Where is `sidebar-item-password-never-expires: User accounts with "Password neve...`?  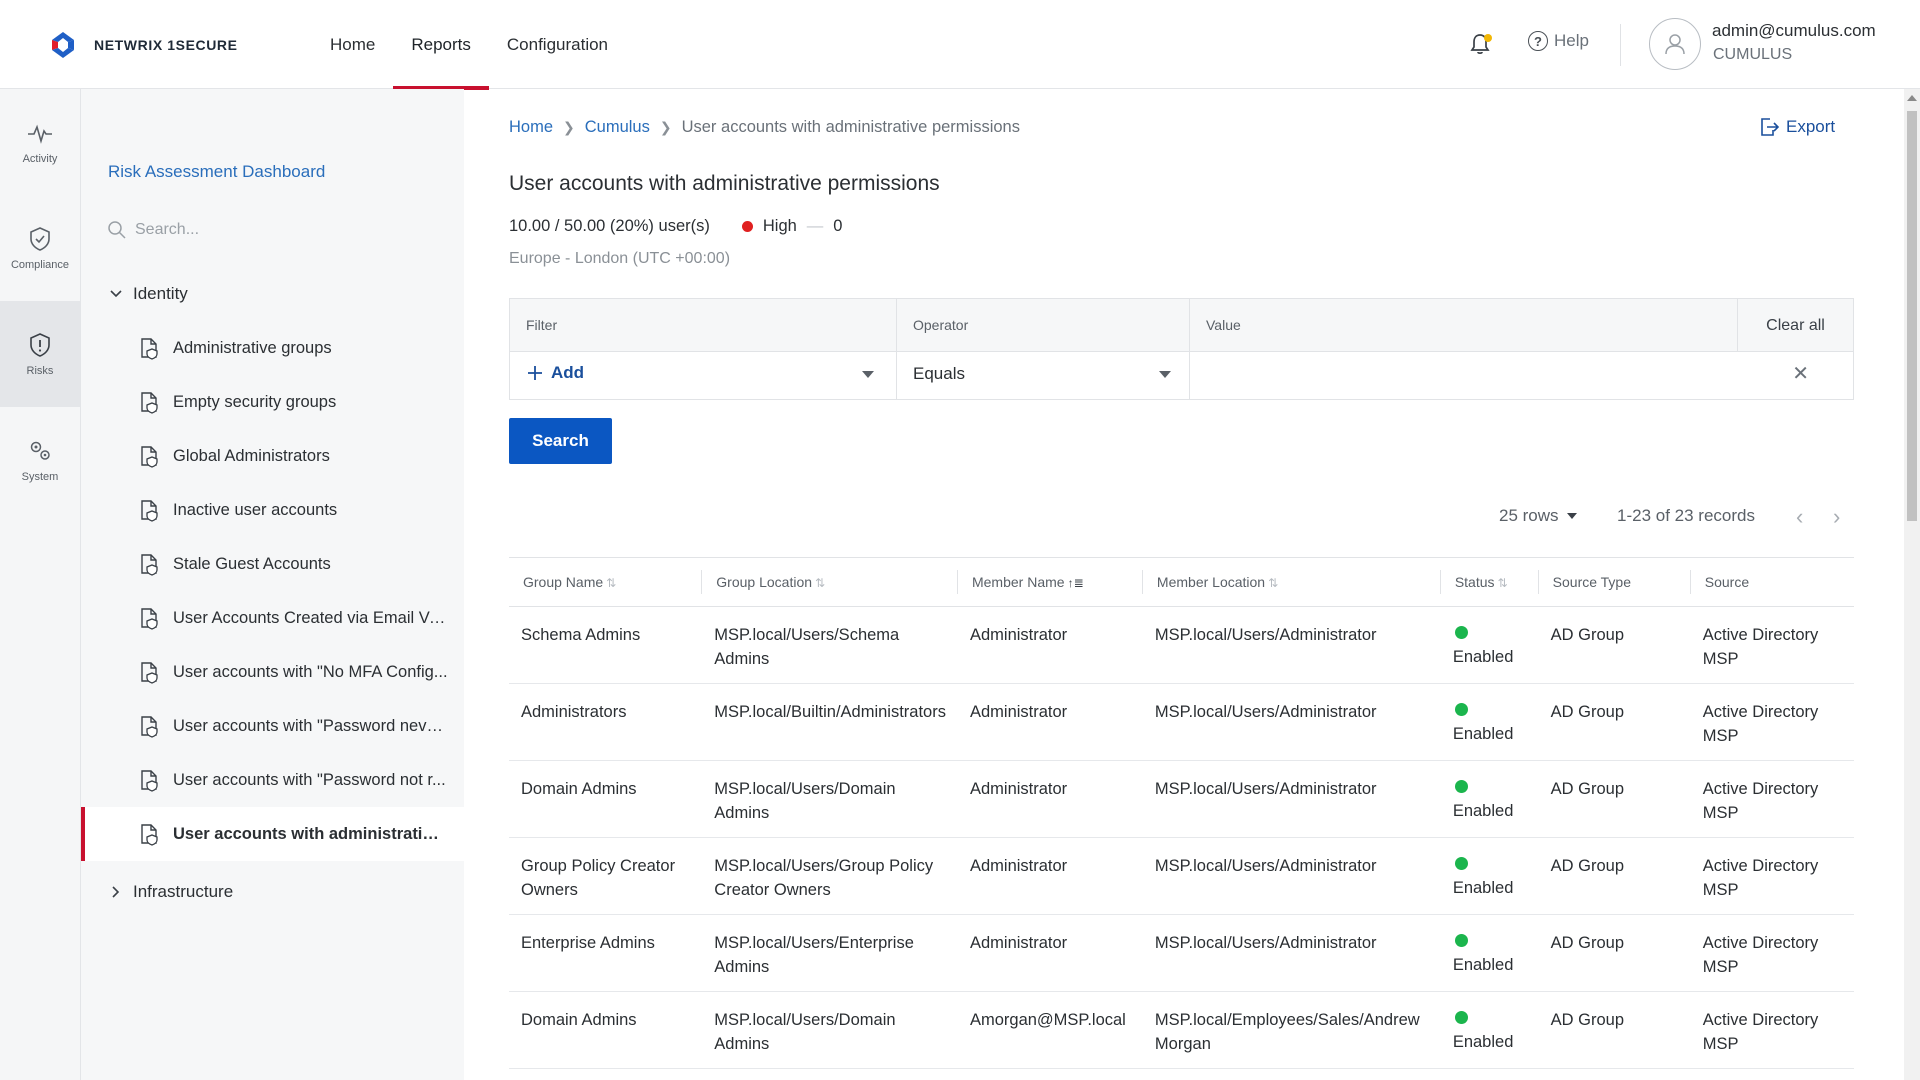
sidebar-item-password-never-expires: User accounts with "Password neve... is located at coordinates (272, 726).